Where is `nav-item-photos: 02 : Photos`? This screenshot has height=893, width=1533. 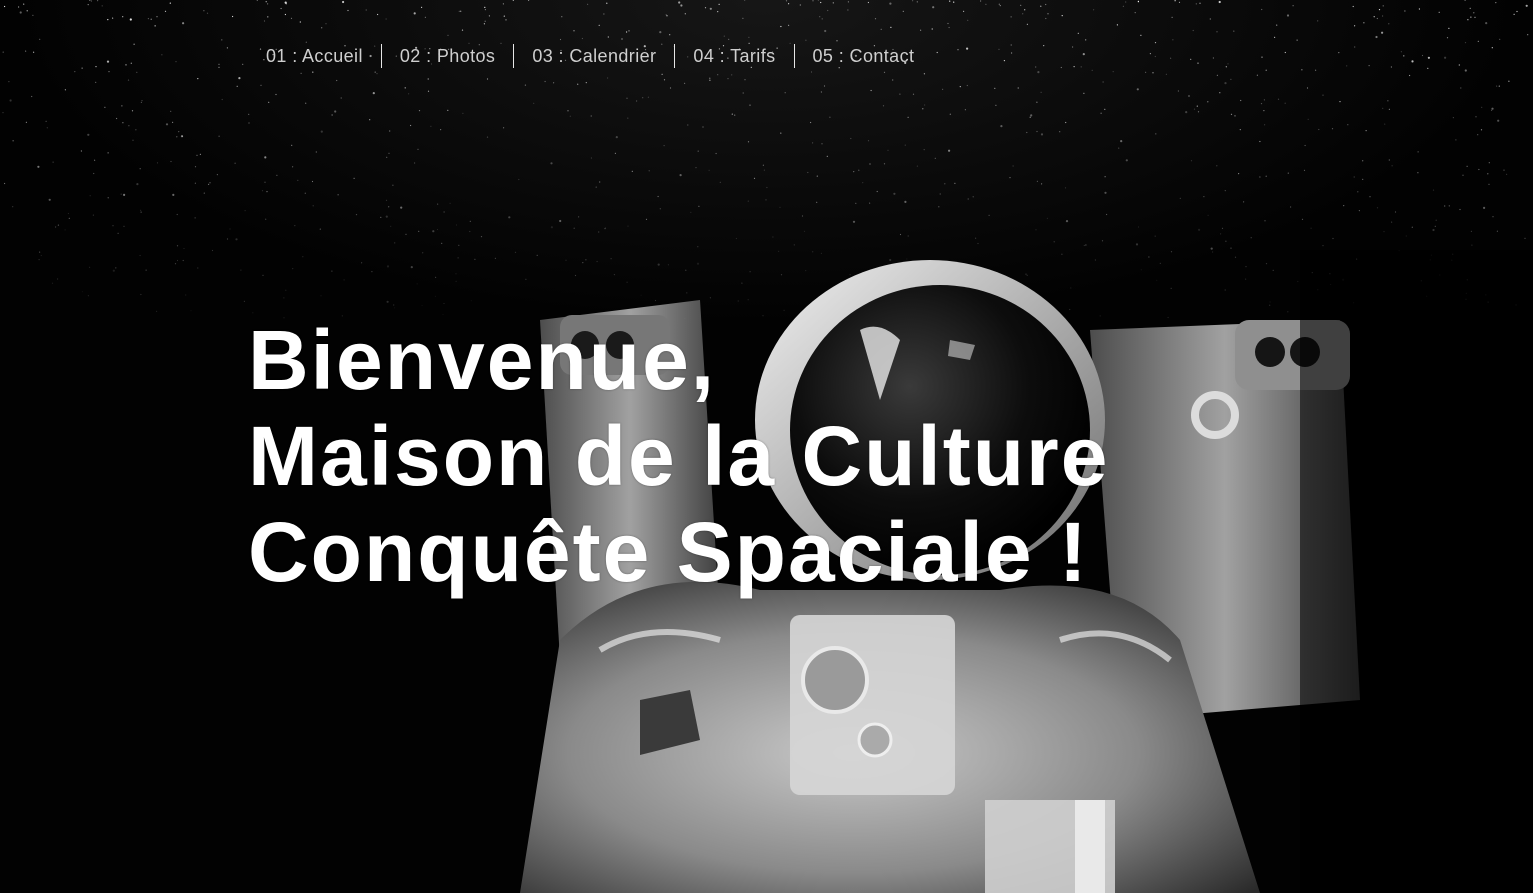 nav-item-photos: 02 : Photos is located at coordinates (446, 56).